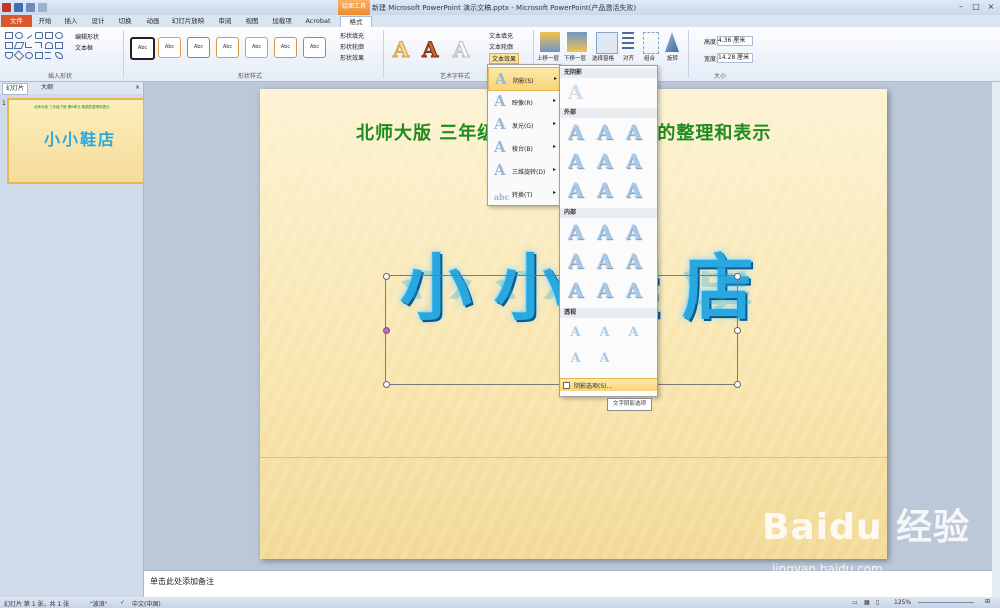 The height and width of the screenshot is (608, 1000). I want to click on menu-item-shadow: A 阴影(S) ▸, so click(525, 79).